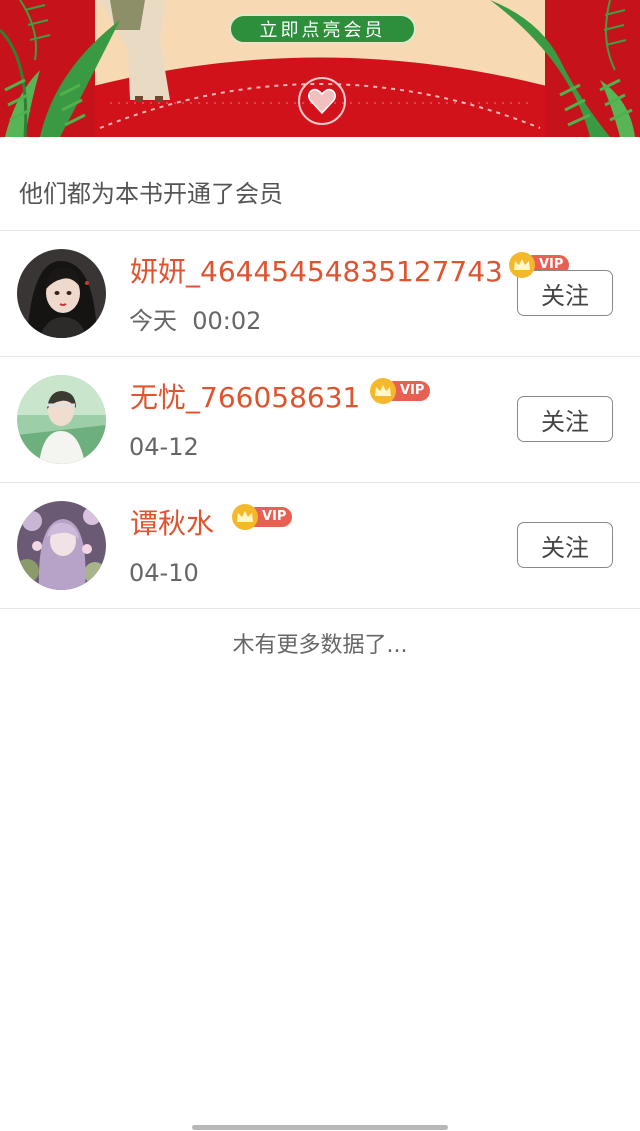 Image resolution: width=640 pixels, height=1131 pixels. I want to click on section-title: 他们都为本书开通了会员, so click(151, 194).